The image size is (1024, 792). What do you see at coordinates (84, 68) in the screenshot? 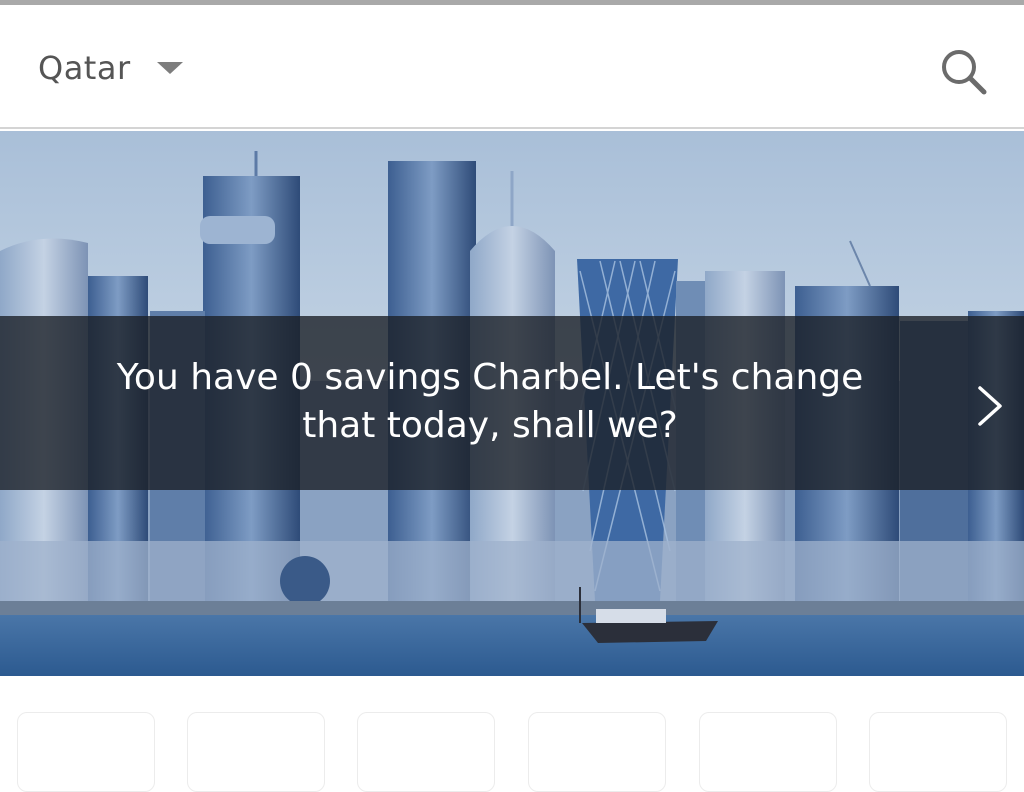
I see `country-label: Qatar` at bounding box center [84, 68].